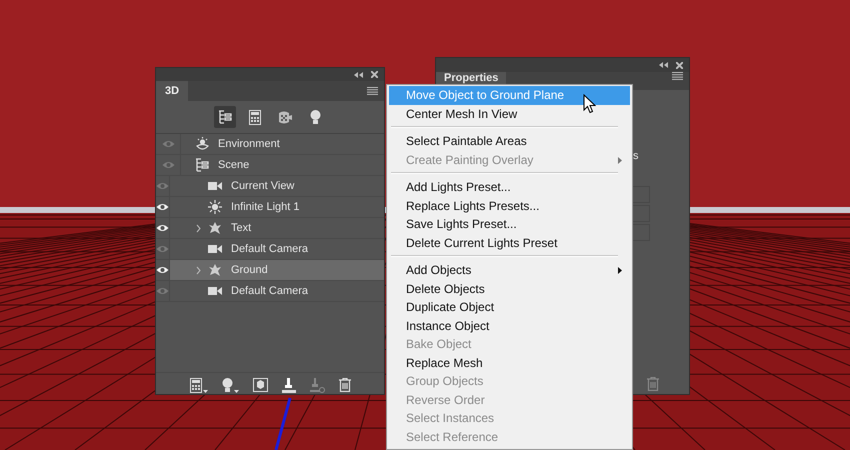 The height and width of the screenshot is (450, 850). What do you see at coordinates (277, 228) in the screenshot?
I see `layer-row: Text` at bounding box center [277, 228].